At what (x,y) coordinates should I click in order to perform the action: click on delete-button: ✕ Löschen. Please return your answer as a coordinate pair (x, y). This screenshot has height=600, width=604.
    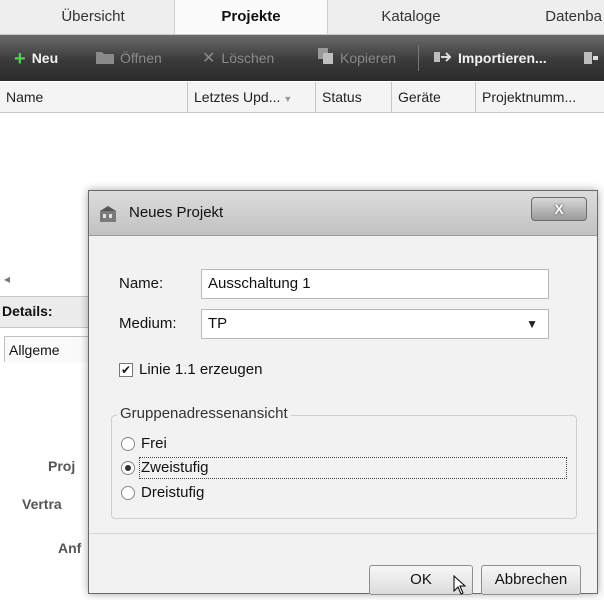
    Looking at the image, I should click on (238, 58).